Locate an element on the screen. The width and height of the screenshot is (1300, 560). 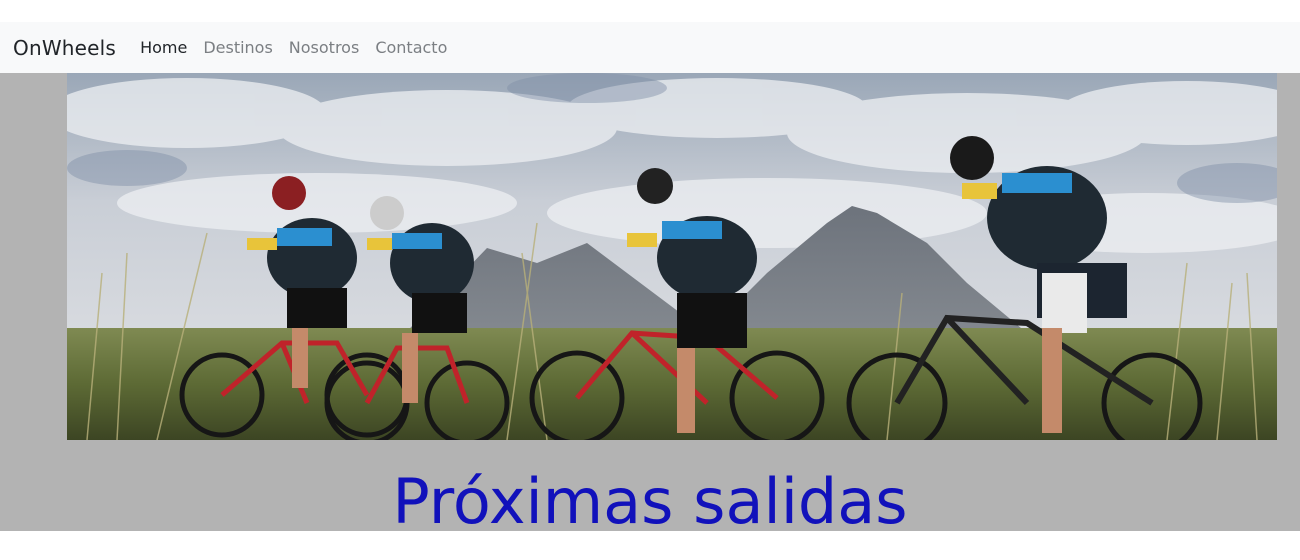
section-title: Próximas salidas is located at coordinates (650, 501).